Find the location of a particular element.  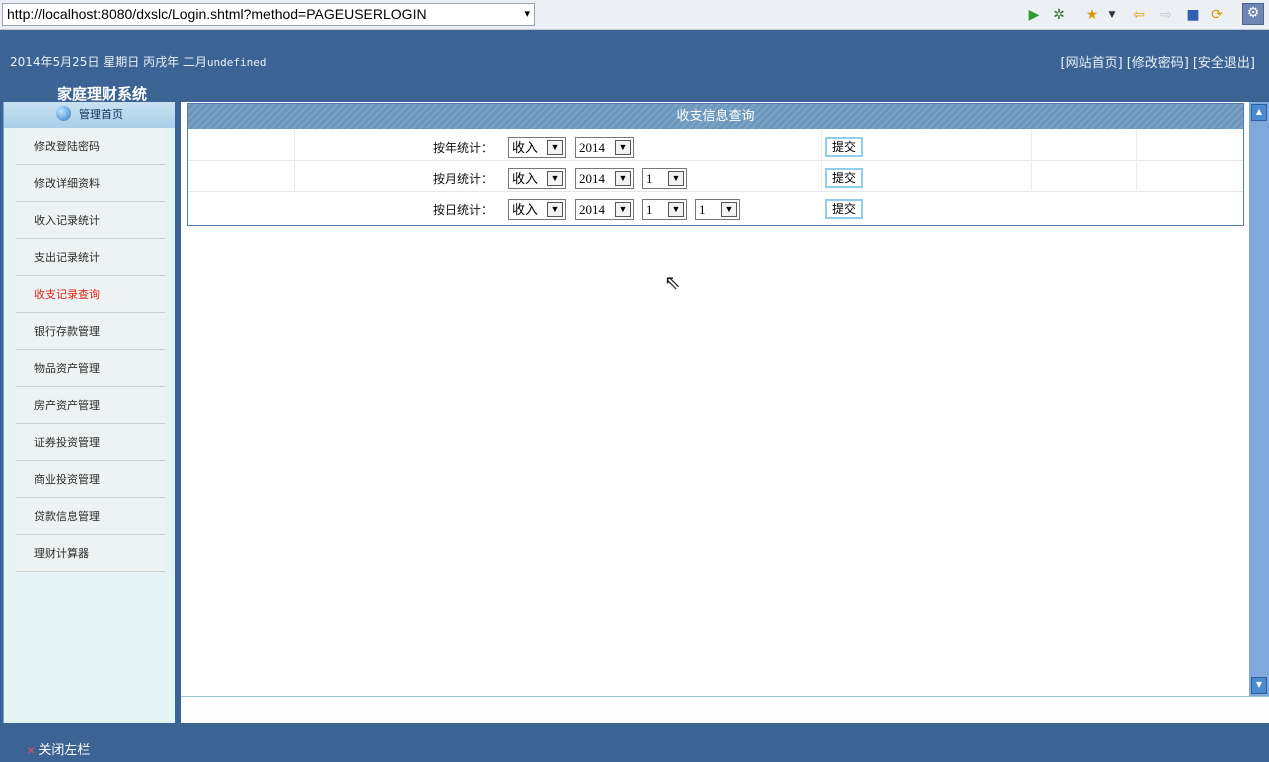

row-label: 按日统计： is located at coordinates (463, 210).